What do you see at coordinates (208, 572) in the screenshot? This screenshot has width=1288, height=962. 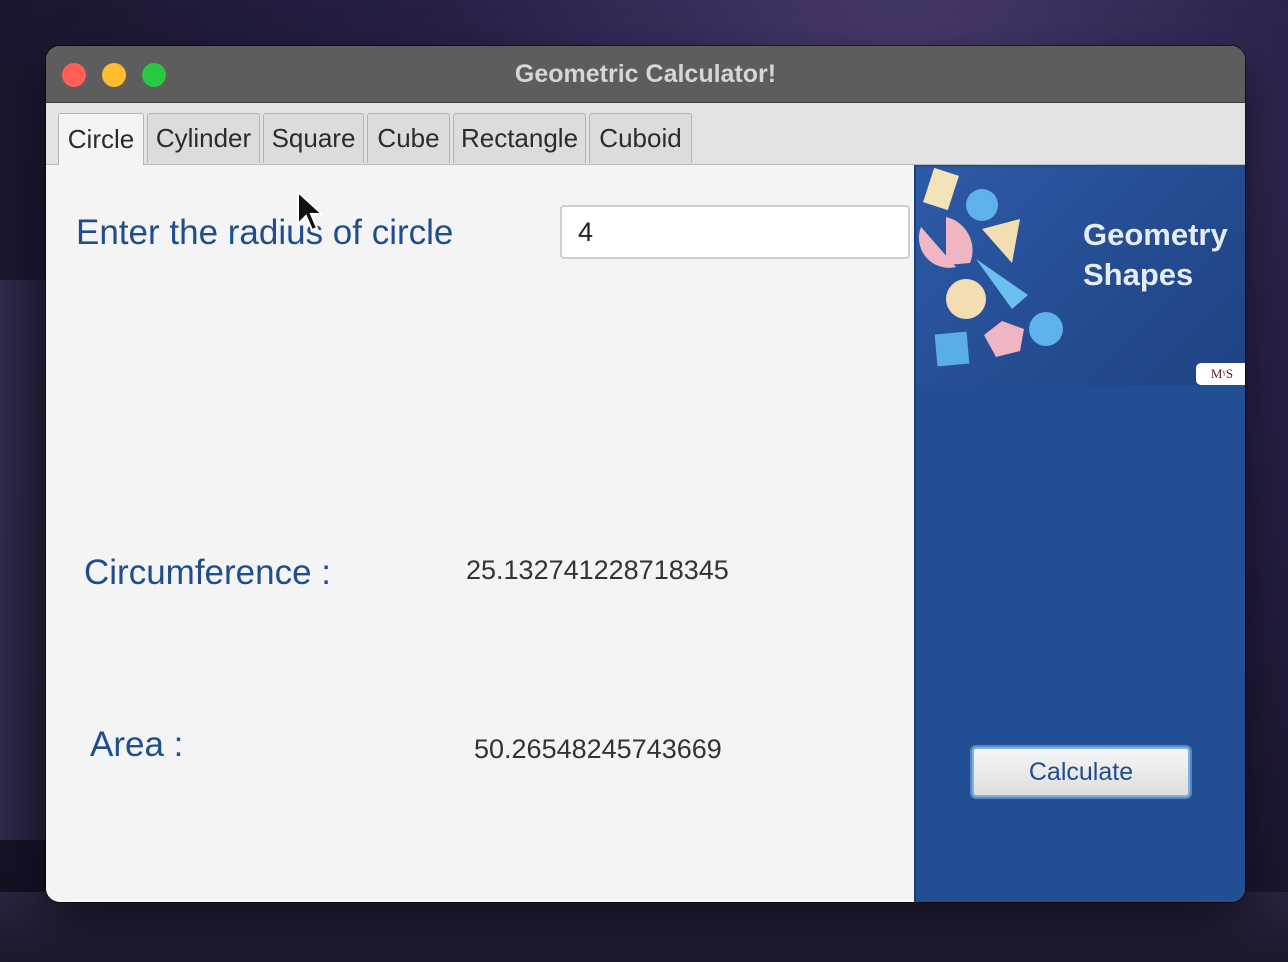 I see `circumference-label: Circumference :` at bounding box center [208, 572].